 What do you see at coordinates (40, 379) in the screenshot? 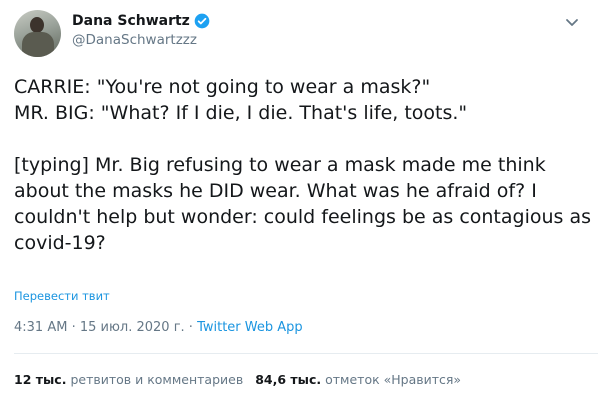
I see `retweets-count: 12 тыс.` at bounding box center [40, 379].